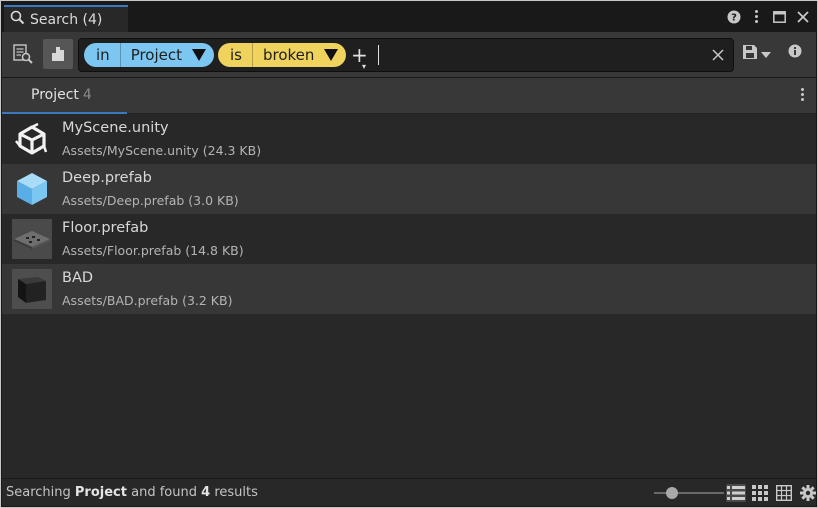 This screenshot has height=508, width=818. I want to click on list-item: Deep.prefab Assets/Deep.prefab (3.0 KB), so click(409, 189).